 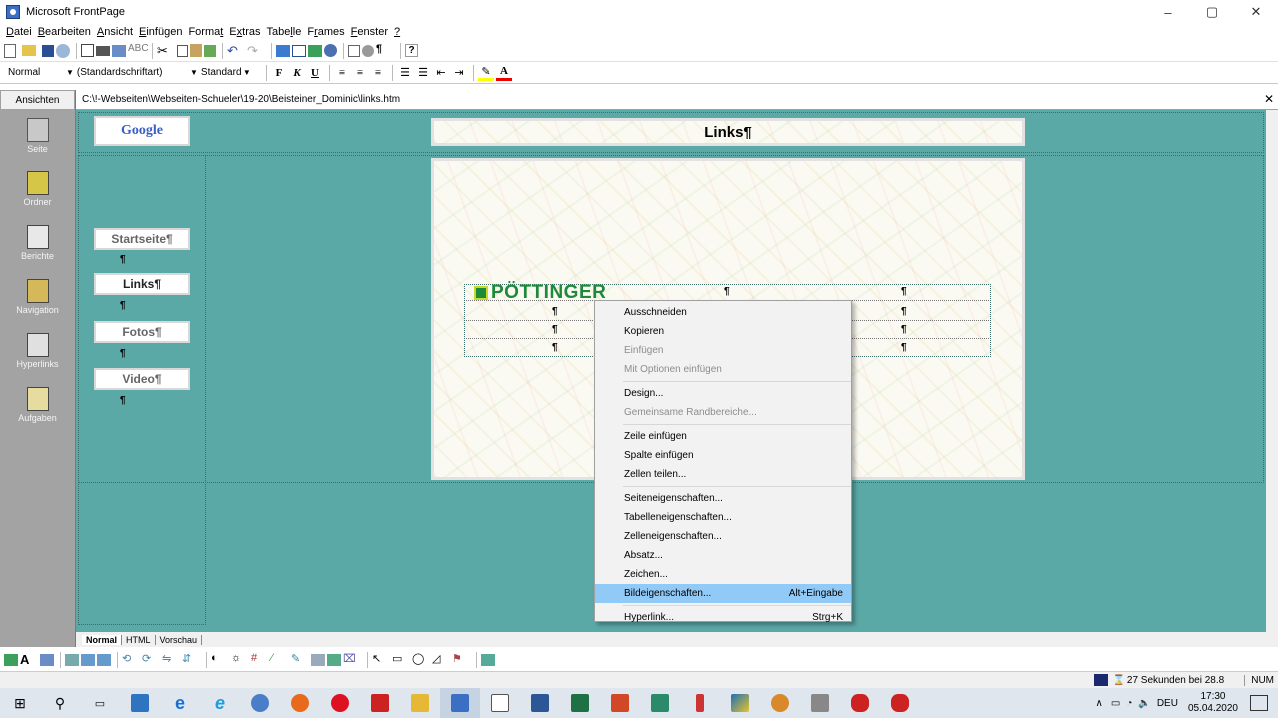 I want to click on underline-button: U, so click(x=315, y=73).